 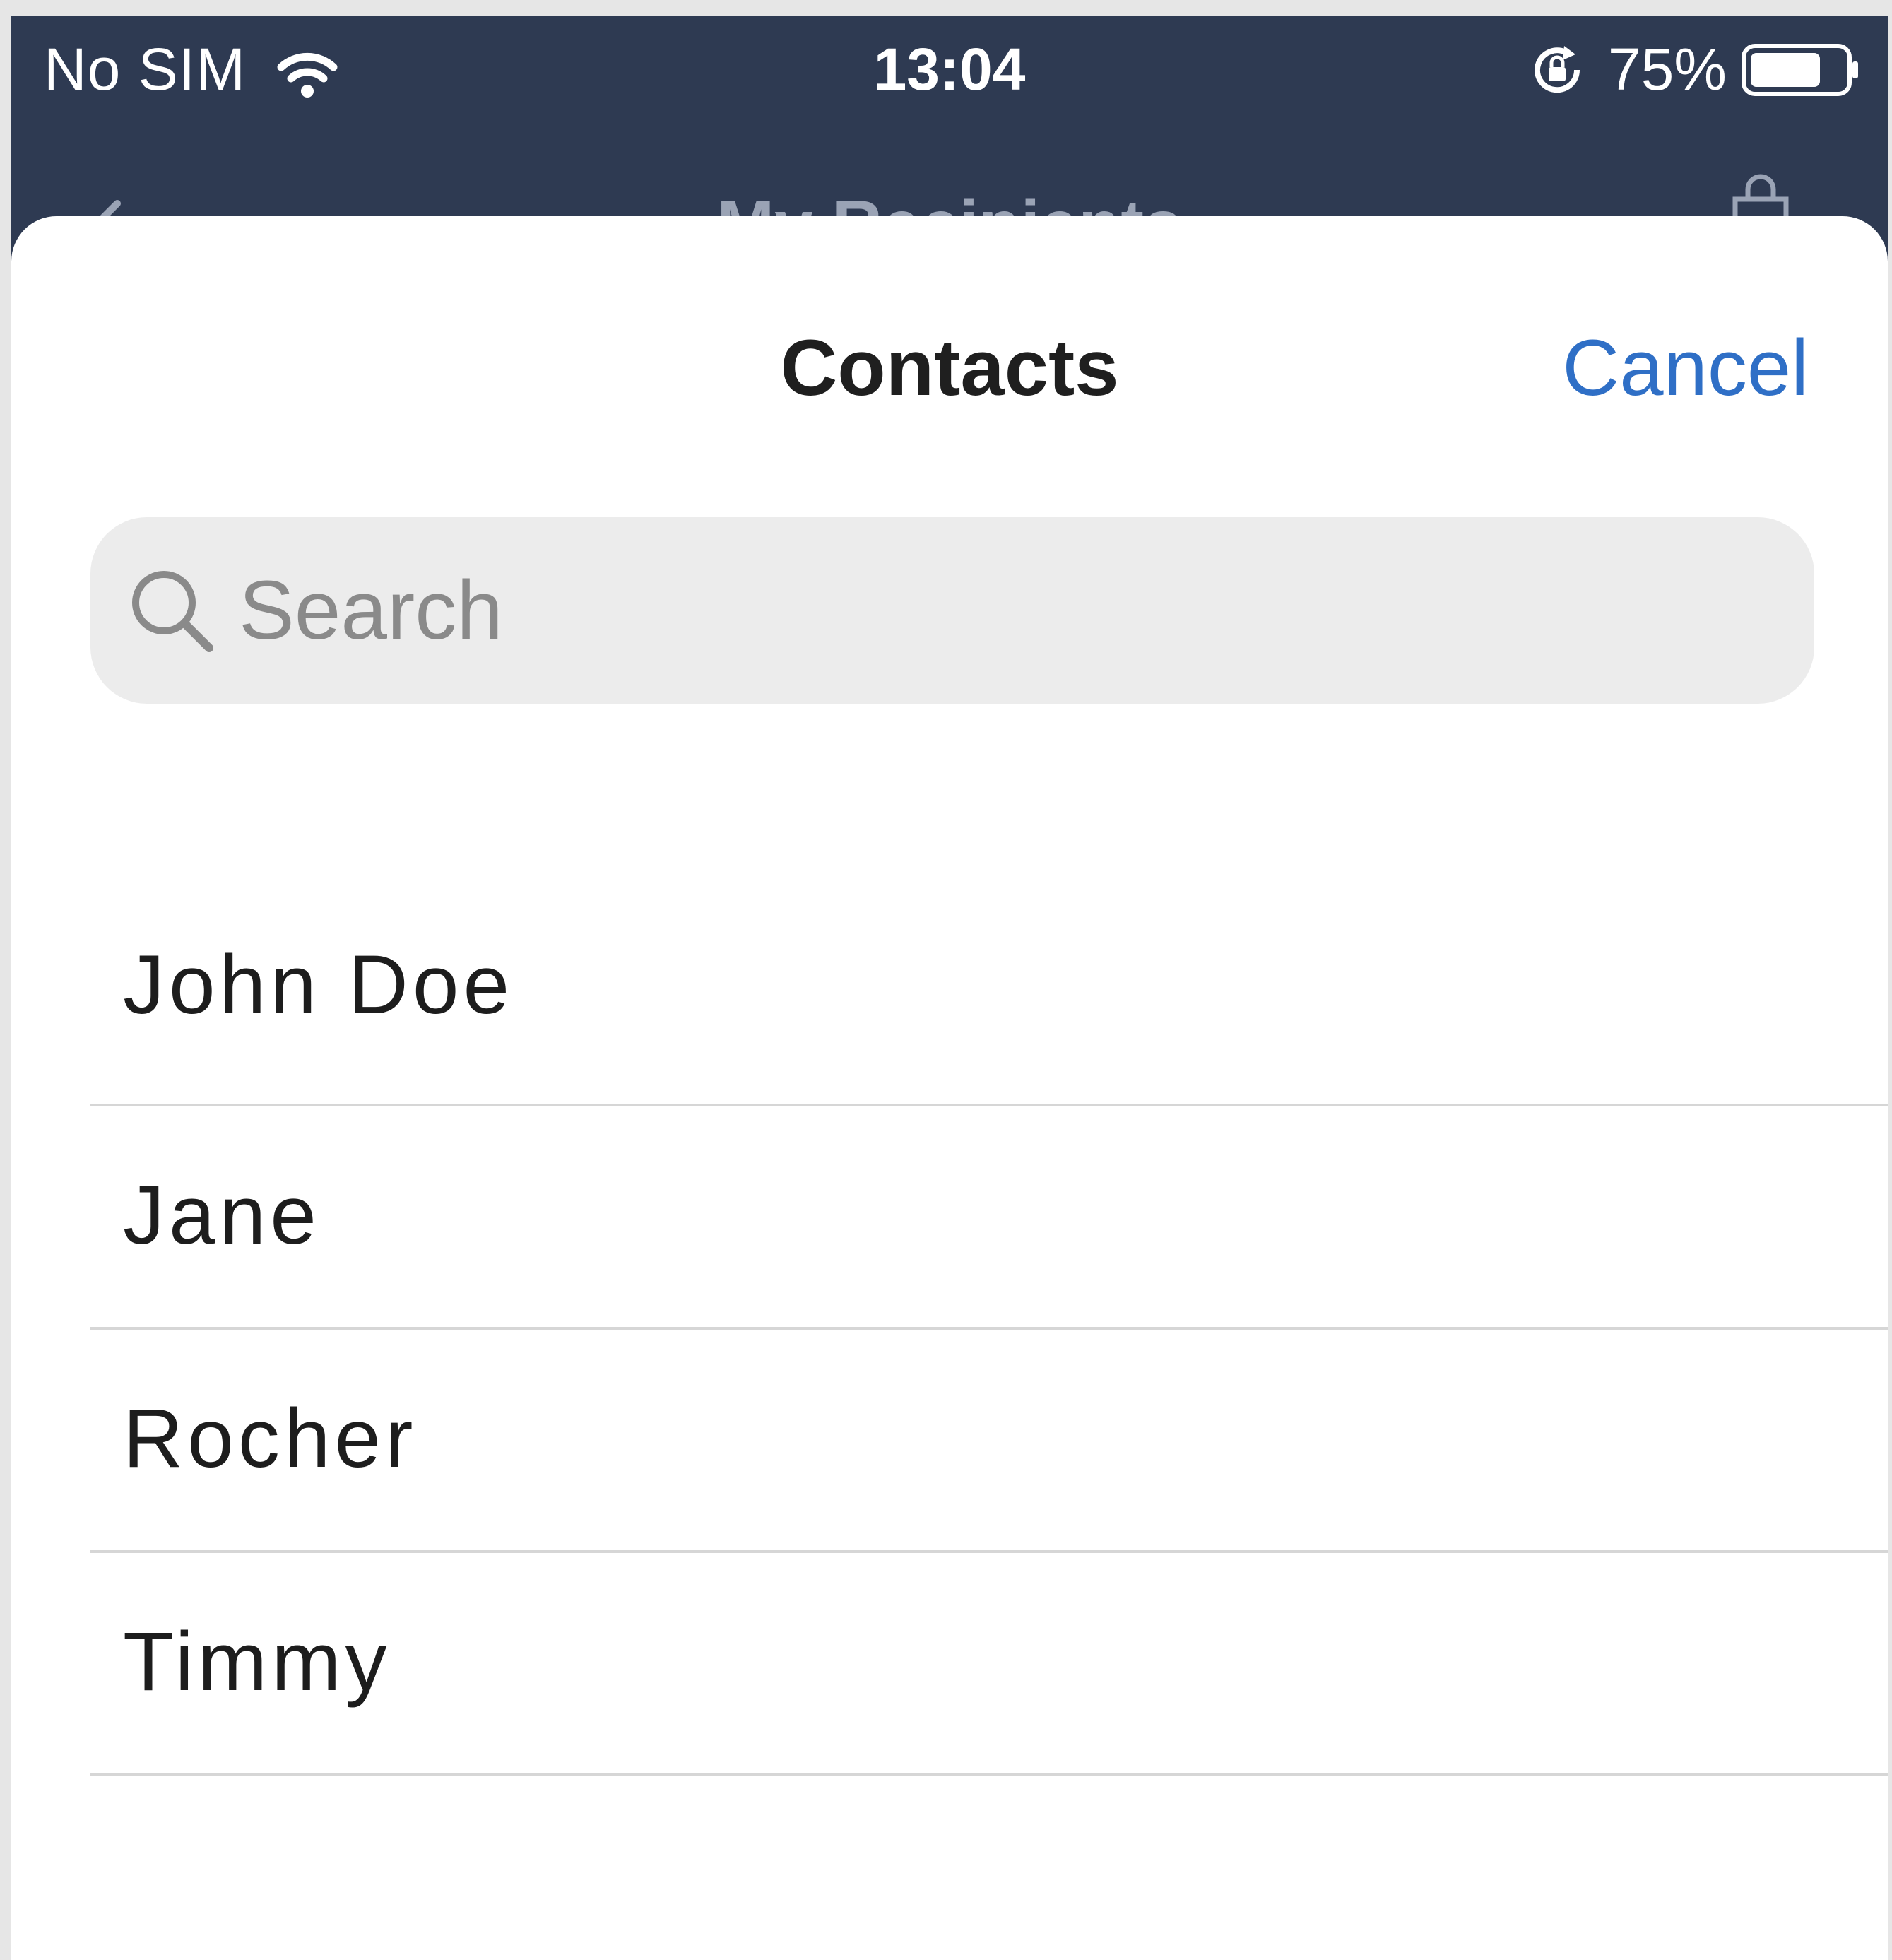 I want to click on contact-name: Jane, so click(x=222, y=1215).